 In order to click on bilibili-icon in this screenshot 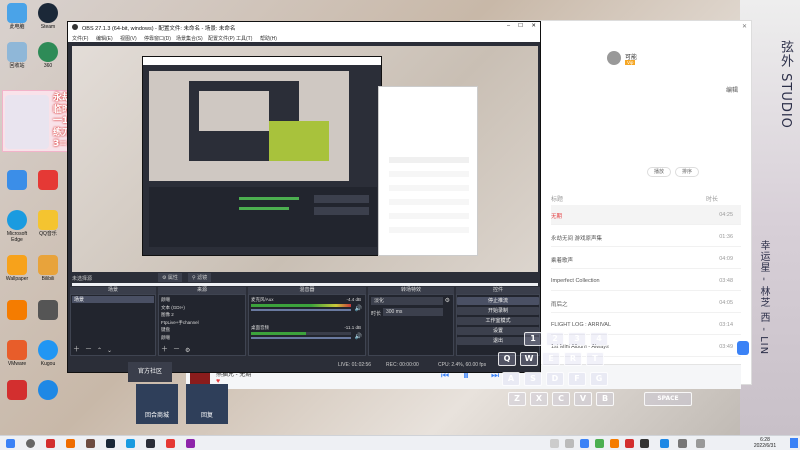, I will do `click(48, 265)`.